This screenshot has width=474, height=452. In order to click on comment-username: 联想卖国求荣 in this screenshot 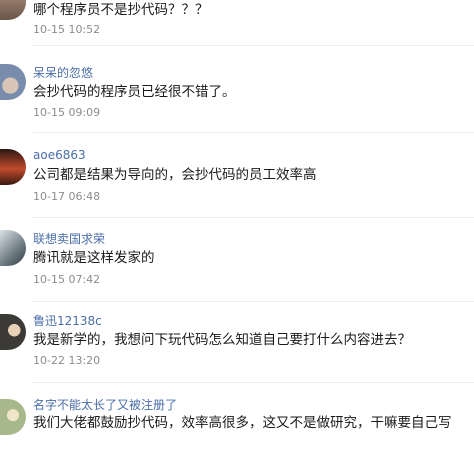, I will do `click(69, 238)`.